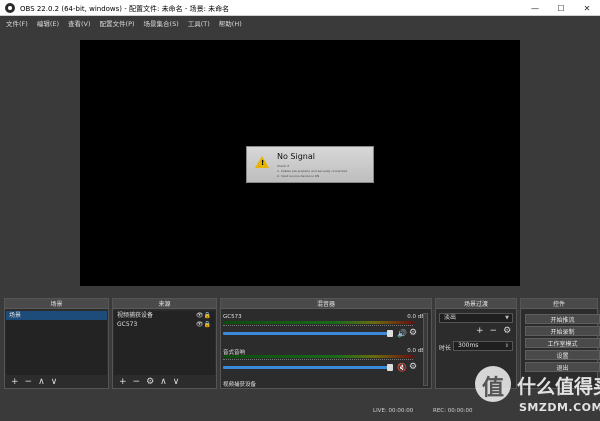  What do you see at coordinates (48, 23) in the screenshot?
I see `menu-edit: 编辑(E)` at bounding box center [48, 23].